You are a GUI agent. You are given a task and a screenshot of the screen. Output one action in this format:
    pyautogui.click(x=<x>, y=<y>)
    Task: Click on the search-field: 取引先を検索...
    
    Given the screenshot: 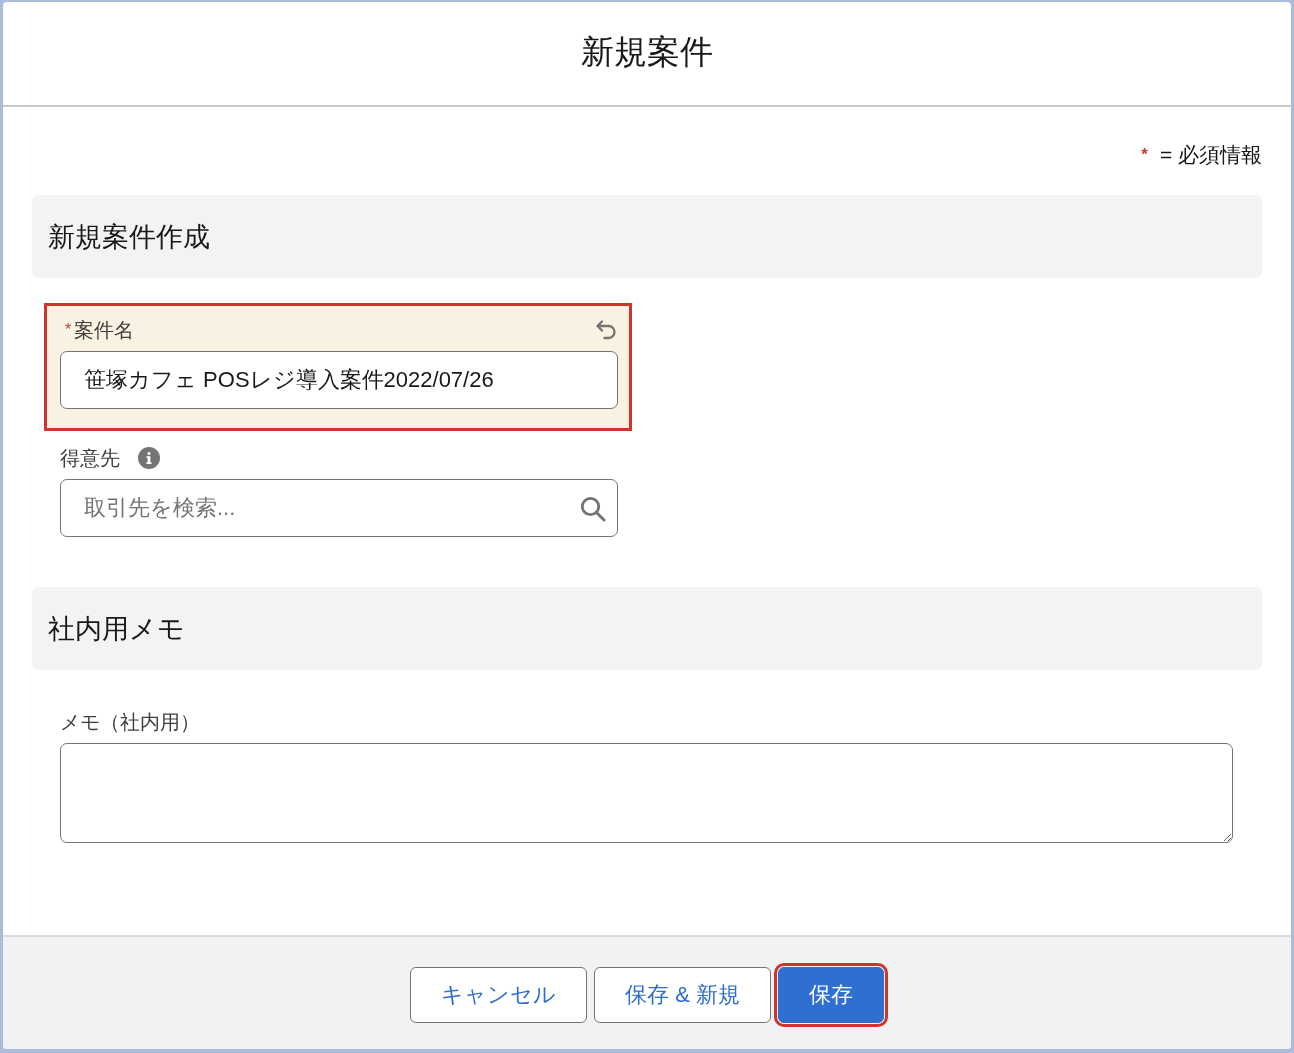 What is the action you would take?
    pyautogui.click(x=339, y=508)
    